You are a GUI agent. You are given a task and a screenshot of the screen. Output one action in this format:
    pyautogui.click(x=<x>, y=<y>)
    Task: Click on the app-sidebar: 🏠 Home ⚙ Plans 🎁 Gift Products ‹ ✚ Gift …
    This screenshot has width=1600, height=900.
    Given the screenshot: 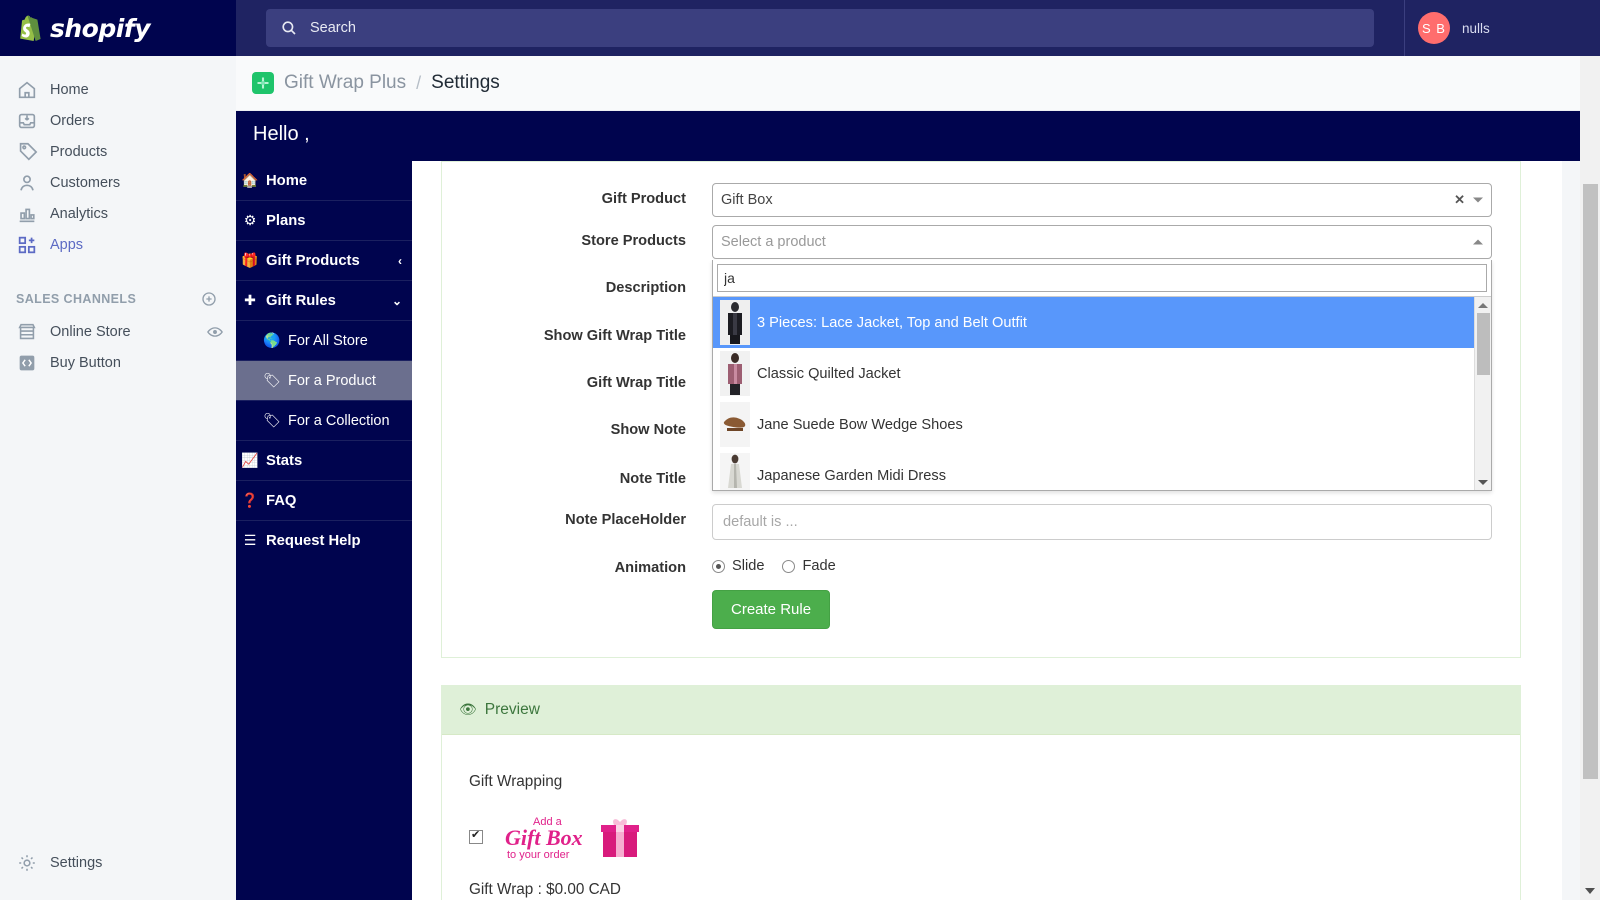 What is the action you would take?
    pyautogui.click(x=324, y=530)
    